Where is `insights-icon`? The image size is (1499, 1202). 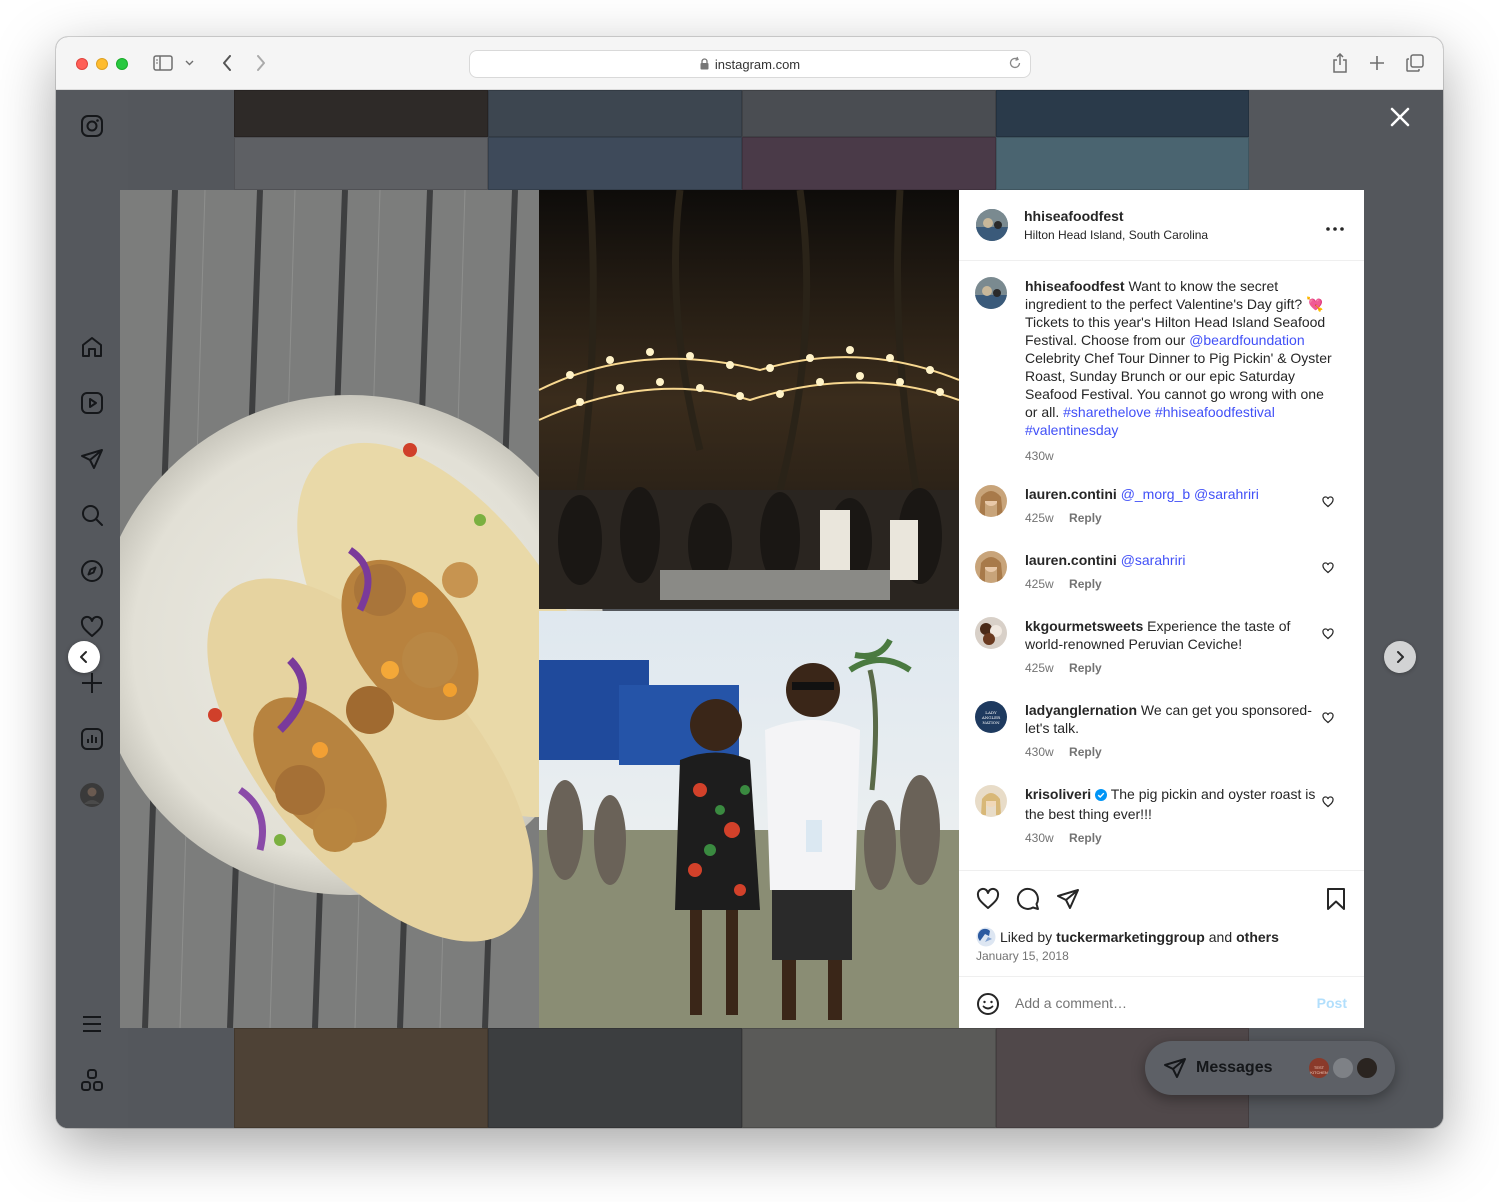
insights-icon is located at coordinates (92, 739).